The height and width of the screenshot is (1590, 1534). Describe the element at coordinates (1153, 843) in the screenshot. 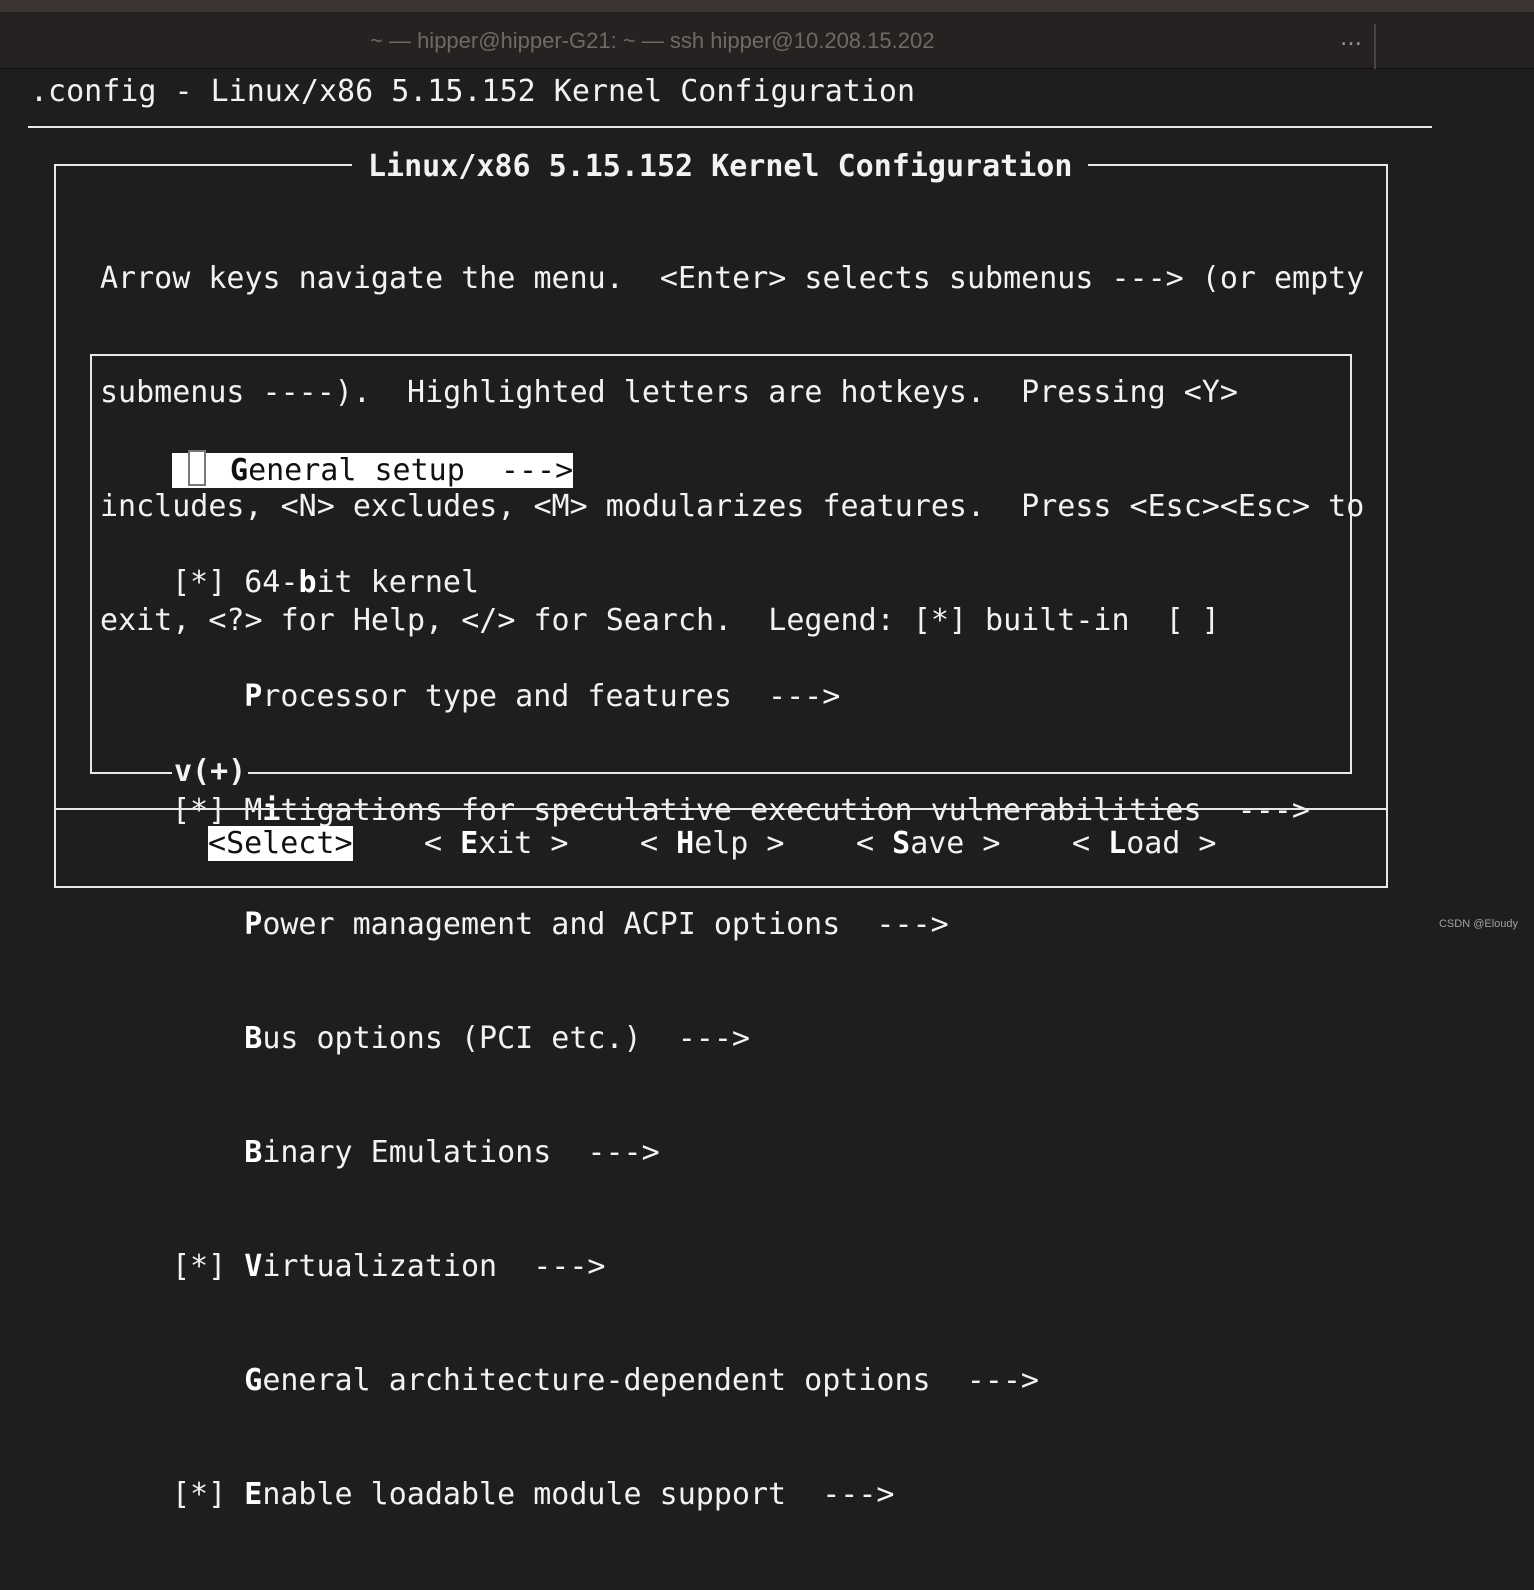

I see `button-label: oad` at that location.